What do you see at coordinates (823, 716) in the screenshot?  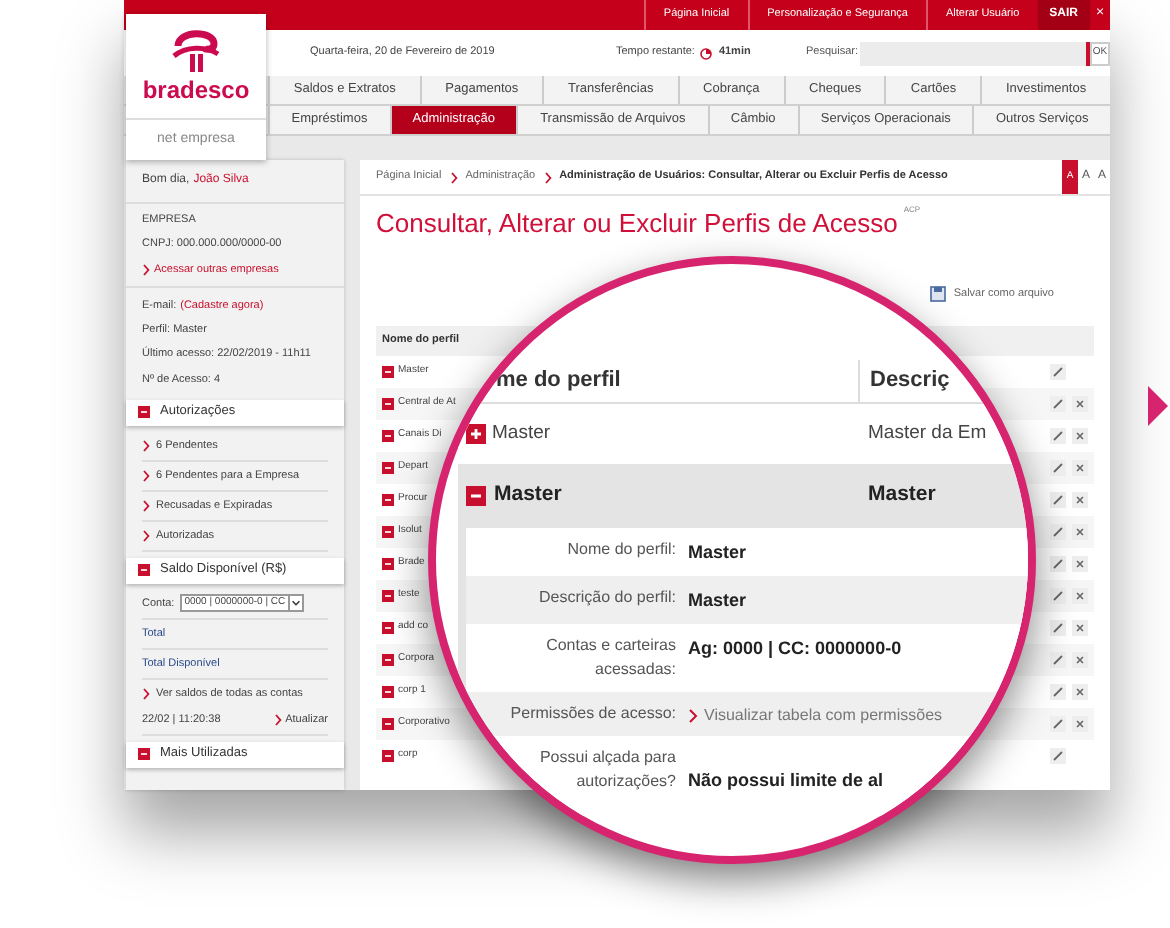 I see `permissions-link: Visualizar tabela com permissões` at bounding box center [823, 716].